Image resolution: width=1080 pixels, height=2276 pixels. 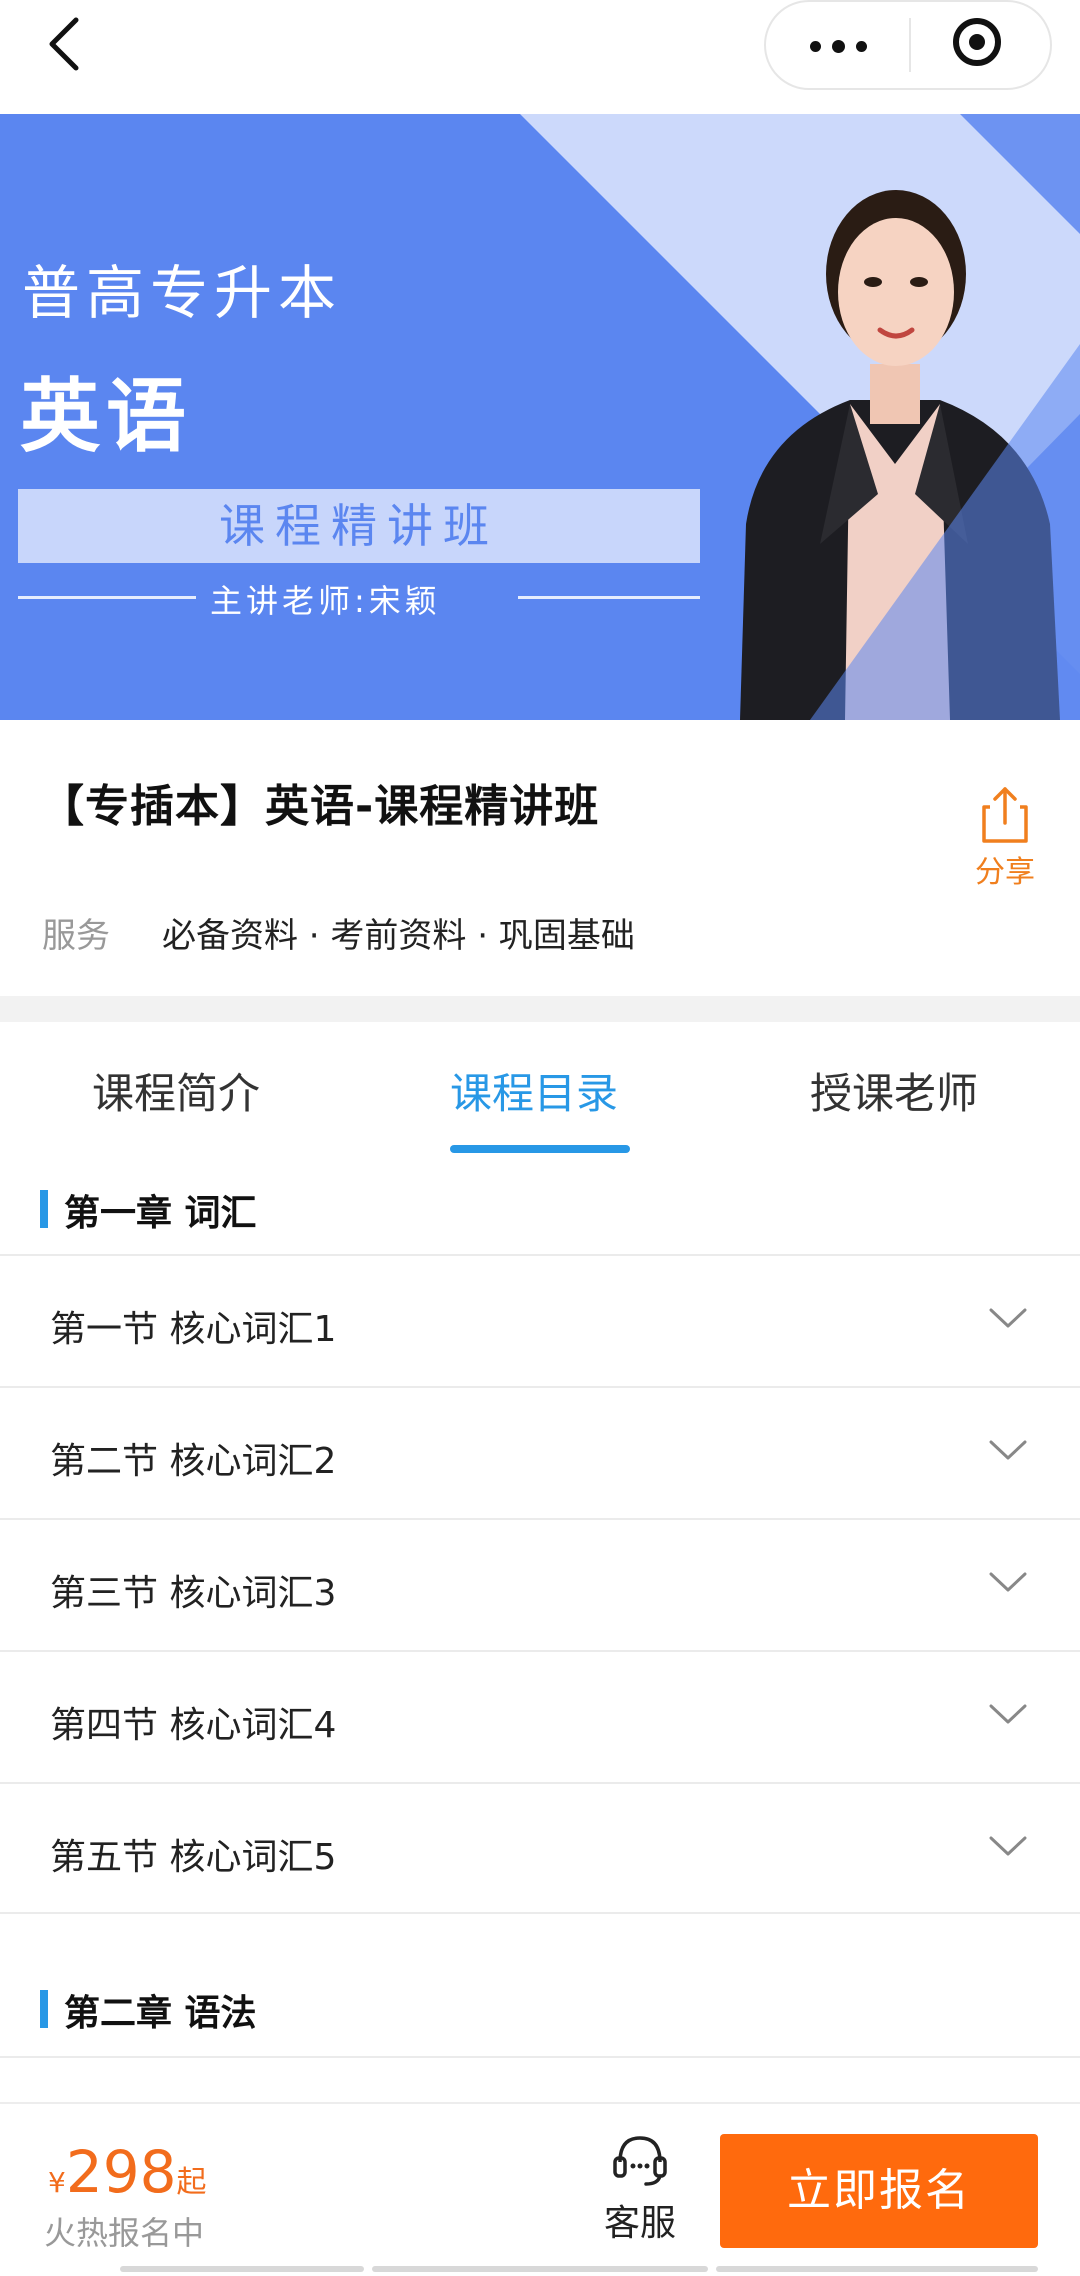 What do you see at coordinates (540, 1847) in the screenshot?
I see `lesson-row: 第五节 核心词汇5` at bounding box center [540, 1847].